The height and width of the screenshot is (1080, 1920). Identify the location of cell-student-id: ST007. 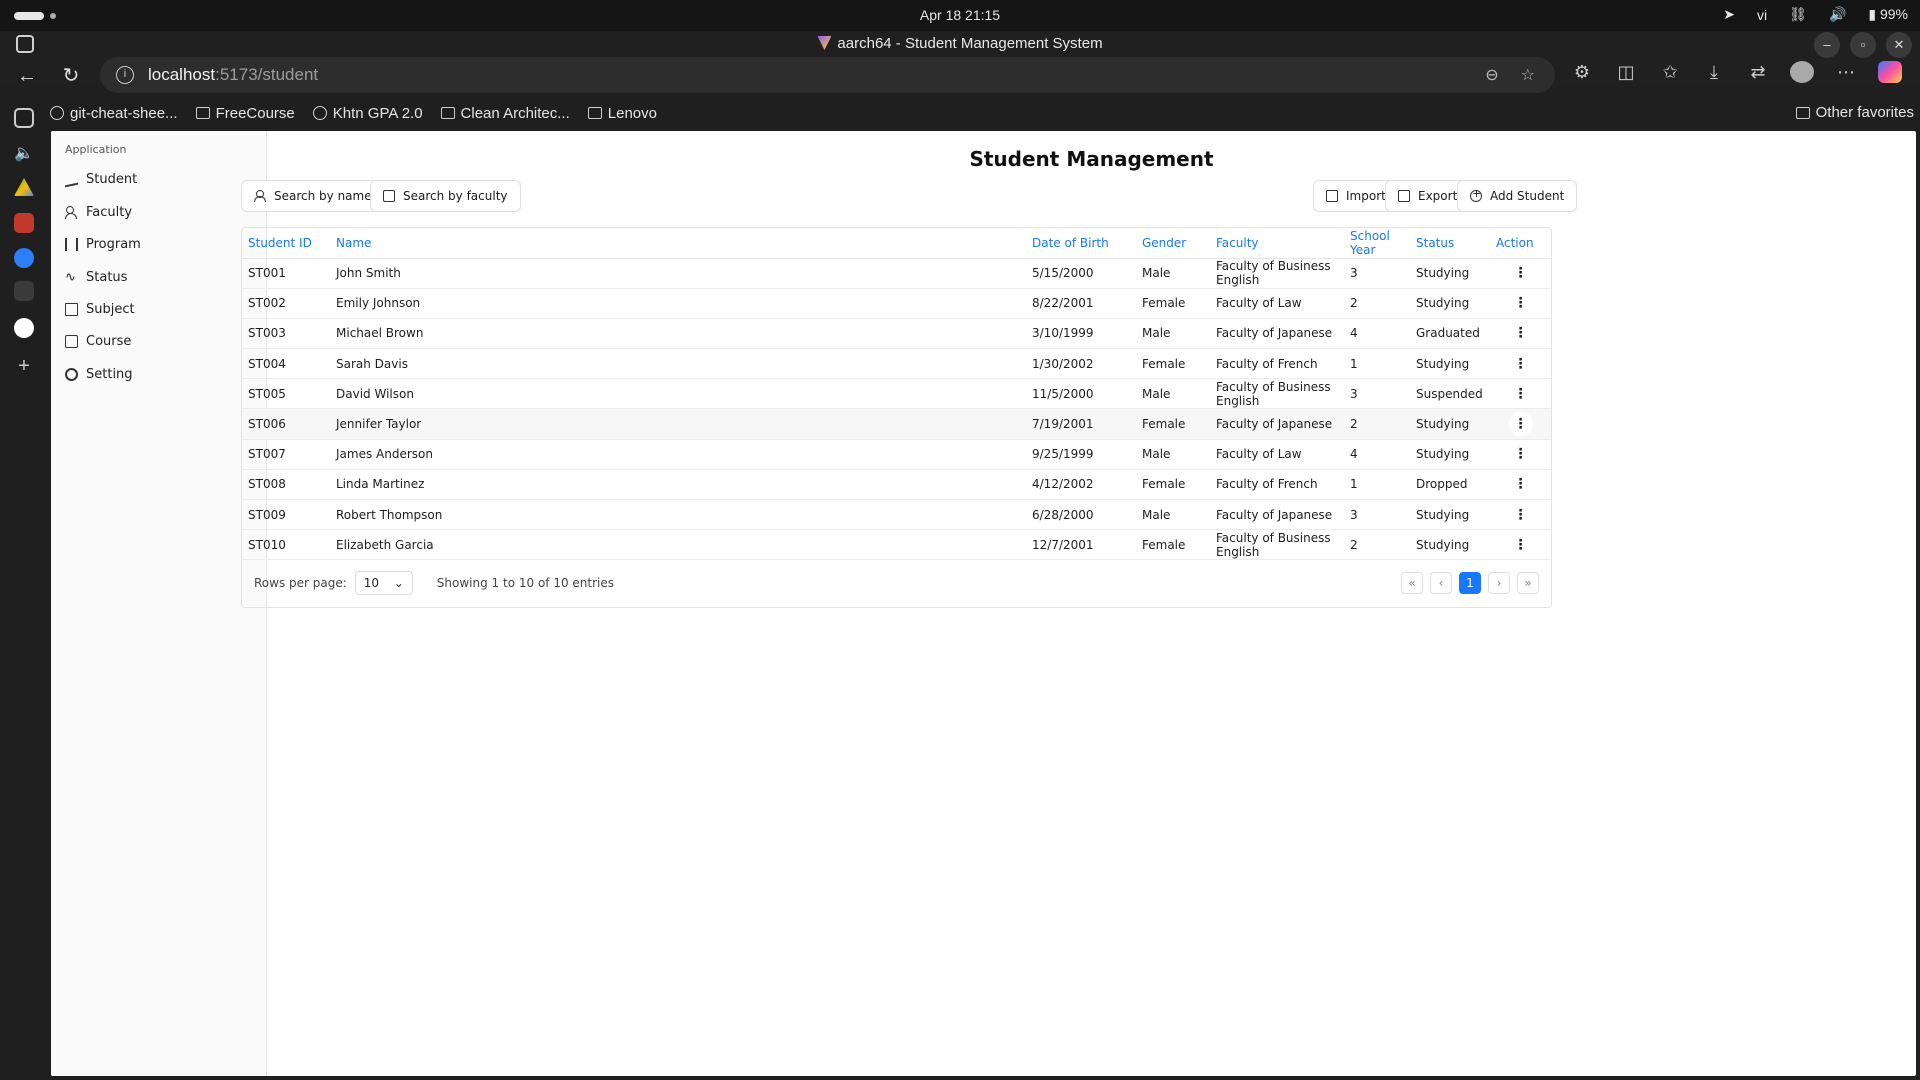
(286, 454).